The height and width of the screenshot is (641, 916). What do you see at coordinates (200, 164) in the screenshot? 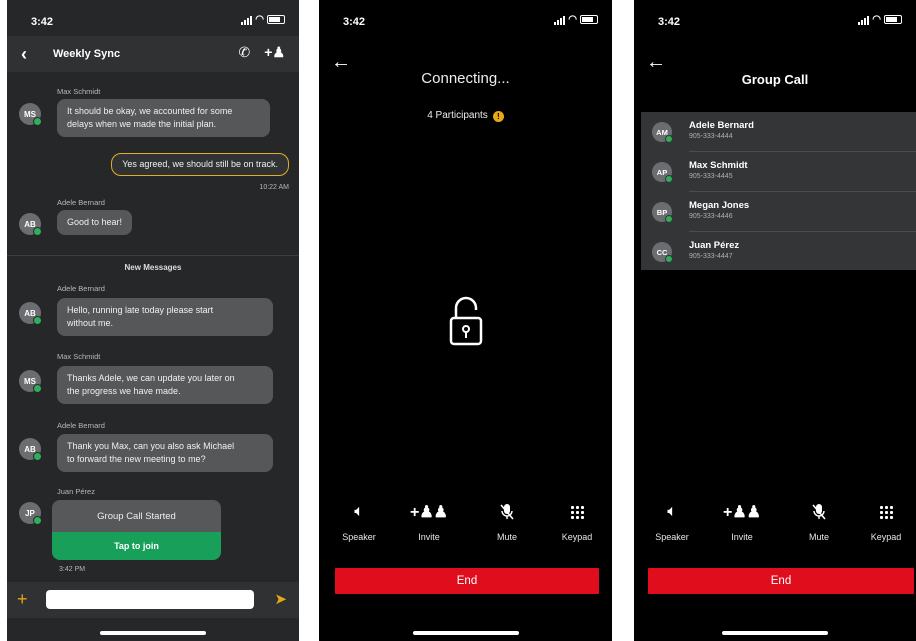
I see `outgoing-message-bubble: Yes agreed, we should still be on track.` at bounding box center [200, 164].